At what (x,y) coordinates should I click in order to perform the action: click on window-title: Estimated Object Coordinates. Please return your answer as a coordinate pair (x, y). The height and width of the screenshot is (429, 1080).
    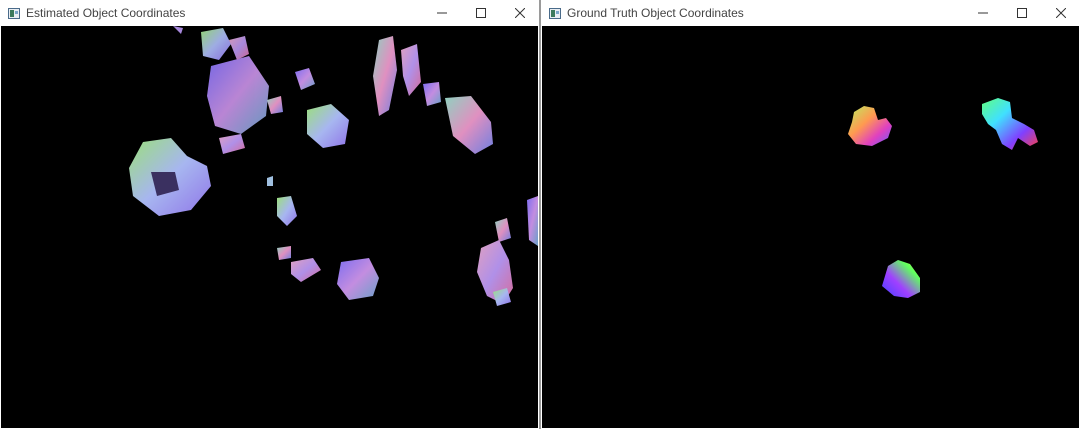
    Looking at the image, I should click on (106, 13).